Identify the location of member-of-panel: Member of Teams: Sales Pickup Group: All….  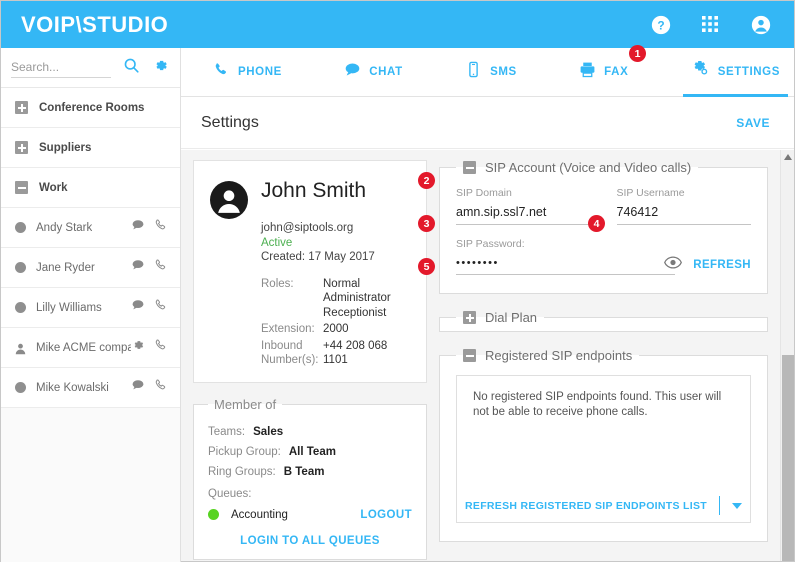
(310, 478).